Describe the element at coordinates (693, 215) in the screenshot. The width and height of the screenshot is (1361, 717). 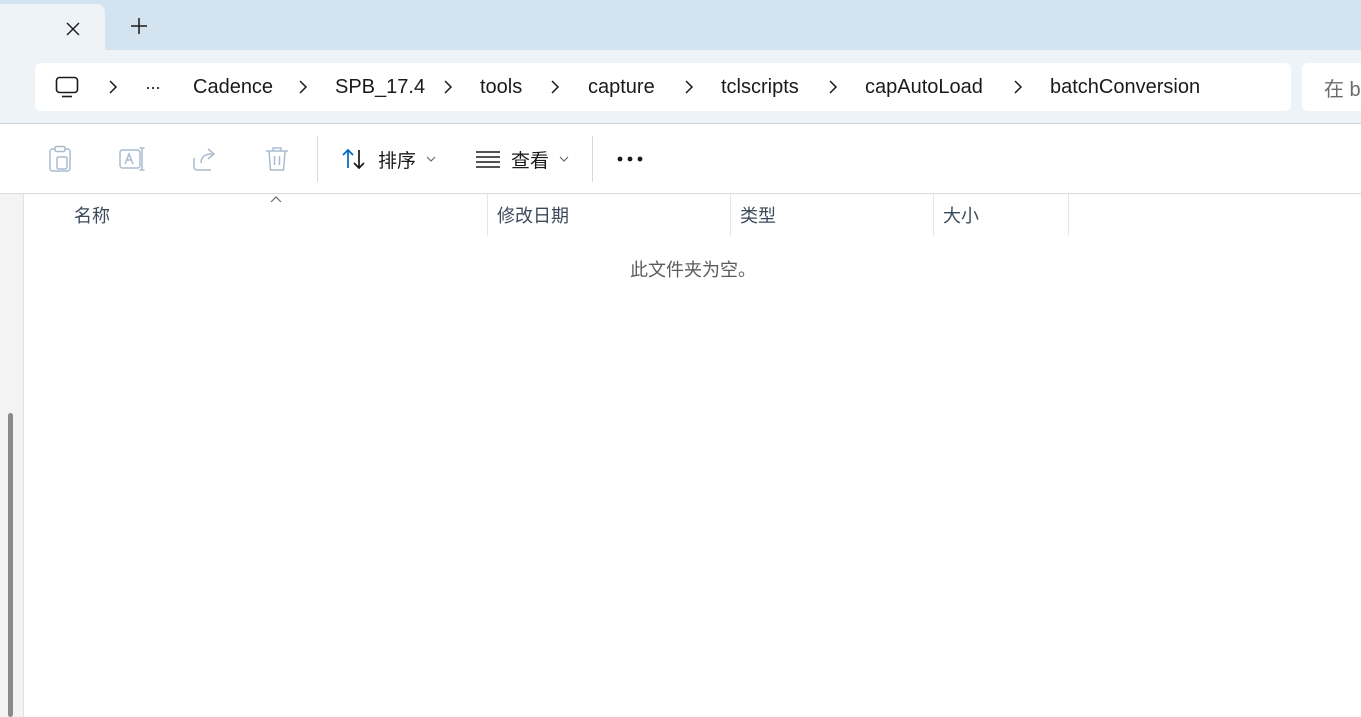
I see `column-headers: 名称 修改日期 类型 大小` at that location.